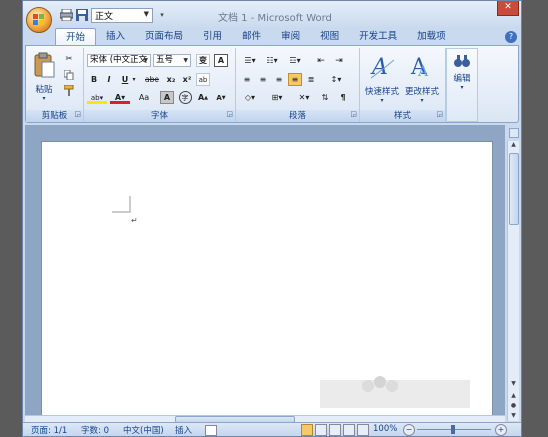 The image size is (548, 437). What do you see at coordinates (385, 429) in the screenshot?
I see `zoom-level: 100%` at bounding box center [385, 429].